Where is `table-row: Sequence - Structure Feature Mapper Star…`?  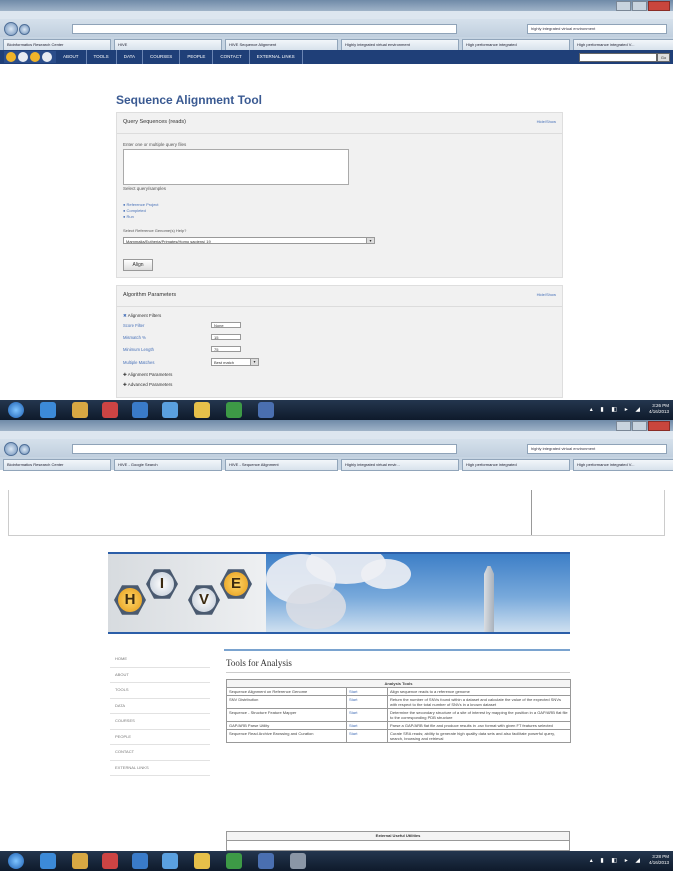
table-row: Sequence - Structure Feature Mapper Star… is located at coordinates (399, 715).